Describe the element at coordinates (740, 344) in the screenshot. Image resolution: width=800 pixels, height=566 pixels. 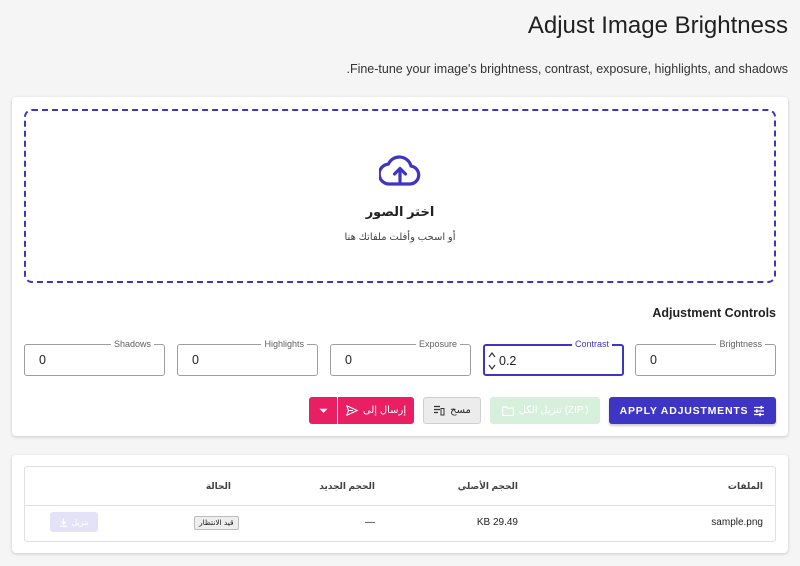
I see `brightness-label: Brightness` at that location.